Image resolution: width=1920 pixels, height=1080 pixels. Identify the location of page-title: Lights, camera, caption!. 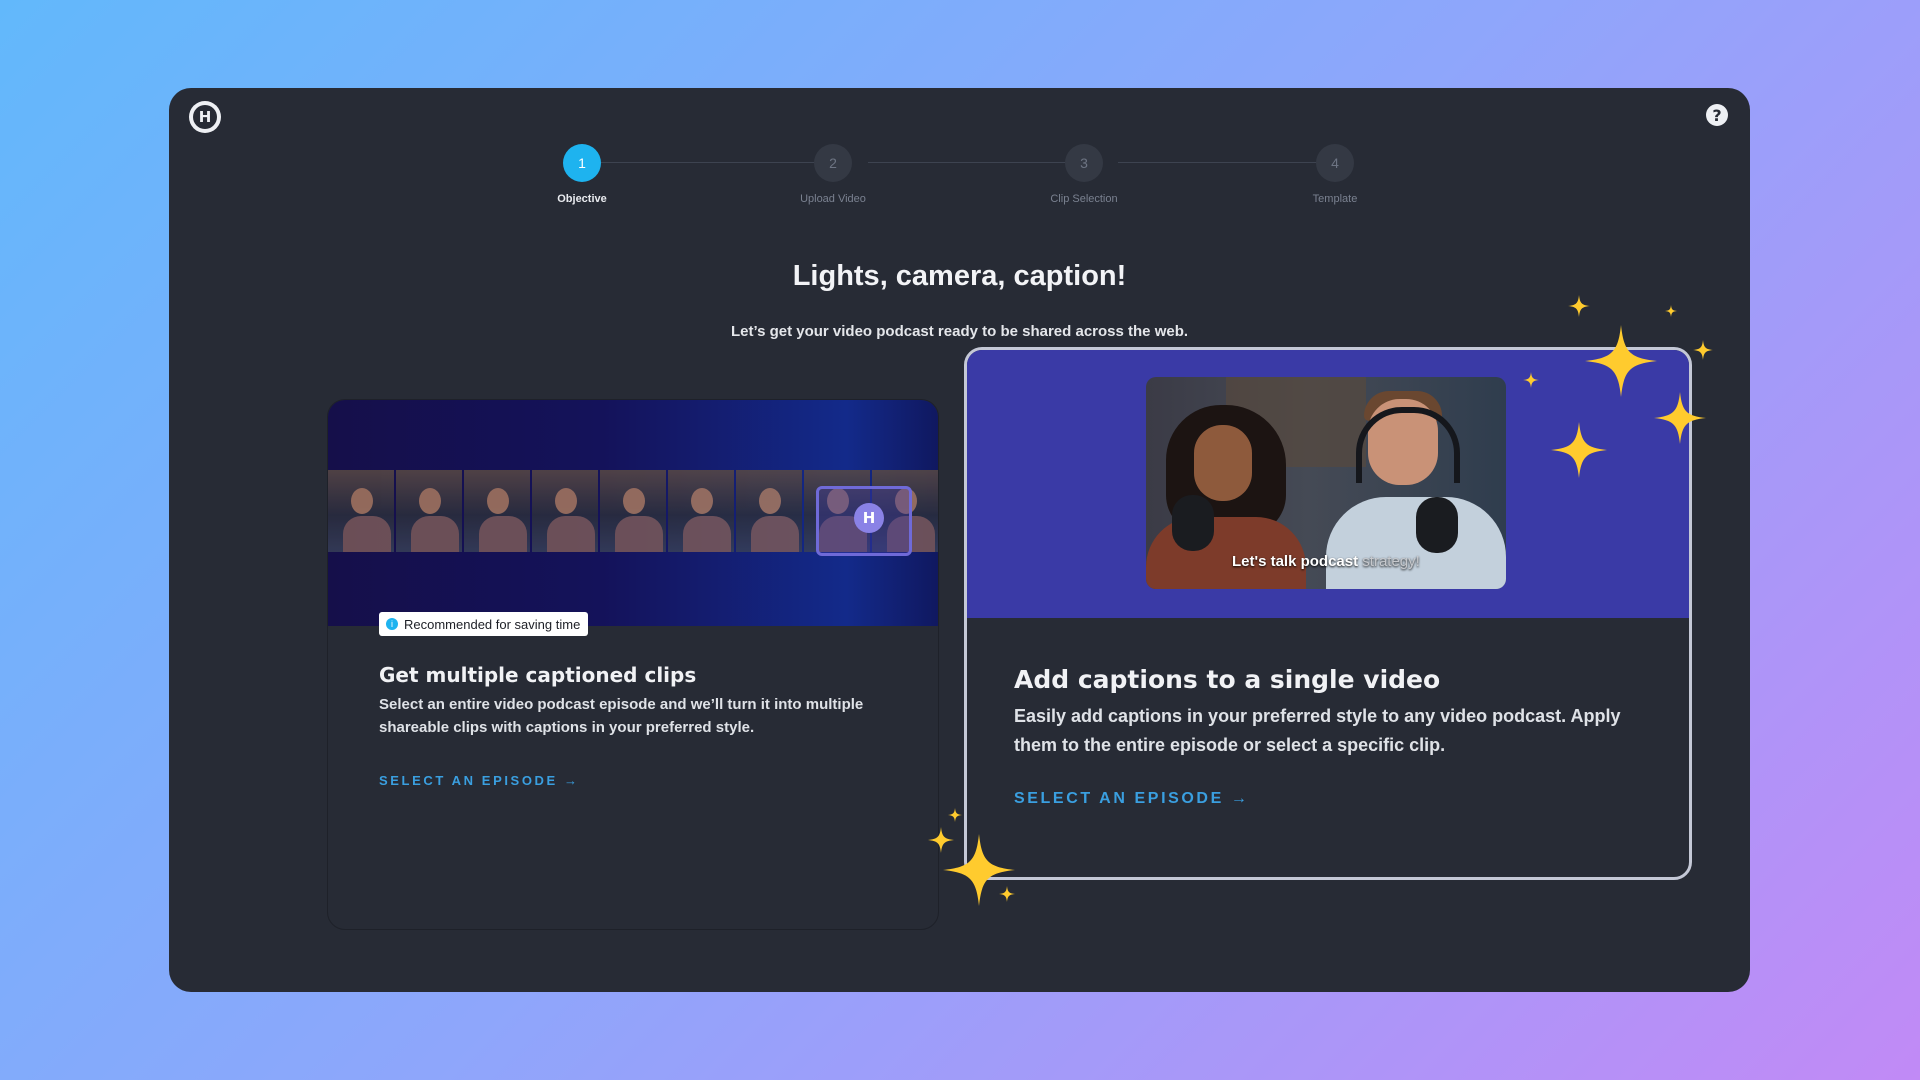
(959, 276).